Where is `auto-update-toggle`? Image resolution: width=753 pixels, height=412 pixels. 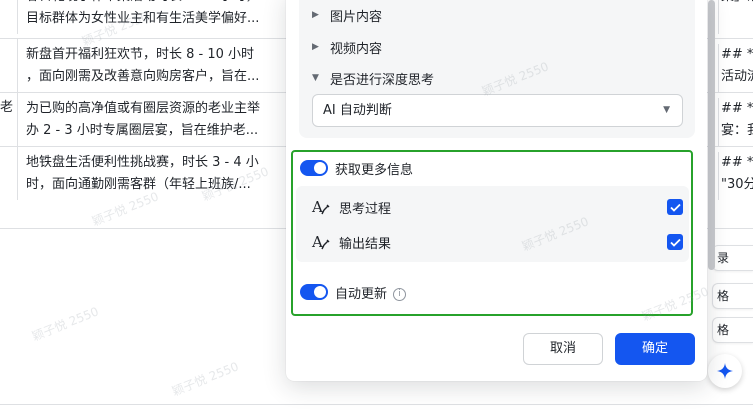 auto-update-toggle is located at coordinates (314, 292).